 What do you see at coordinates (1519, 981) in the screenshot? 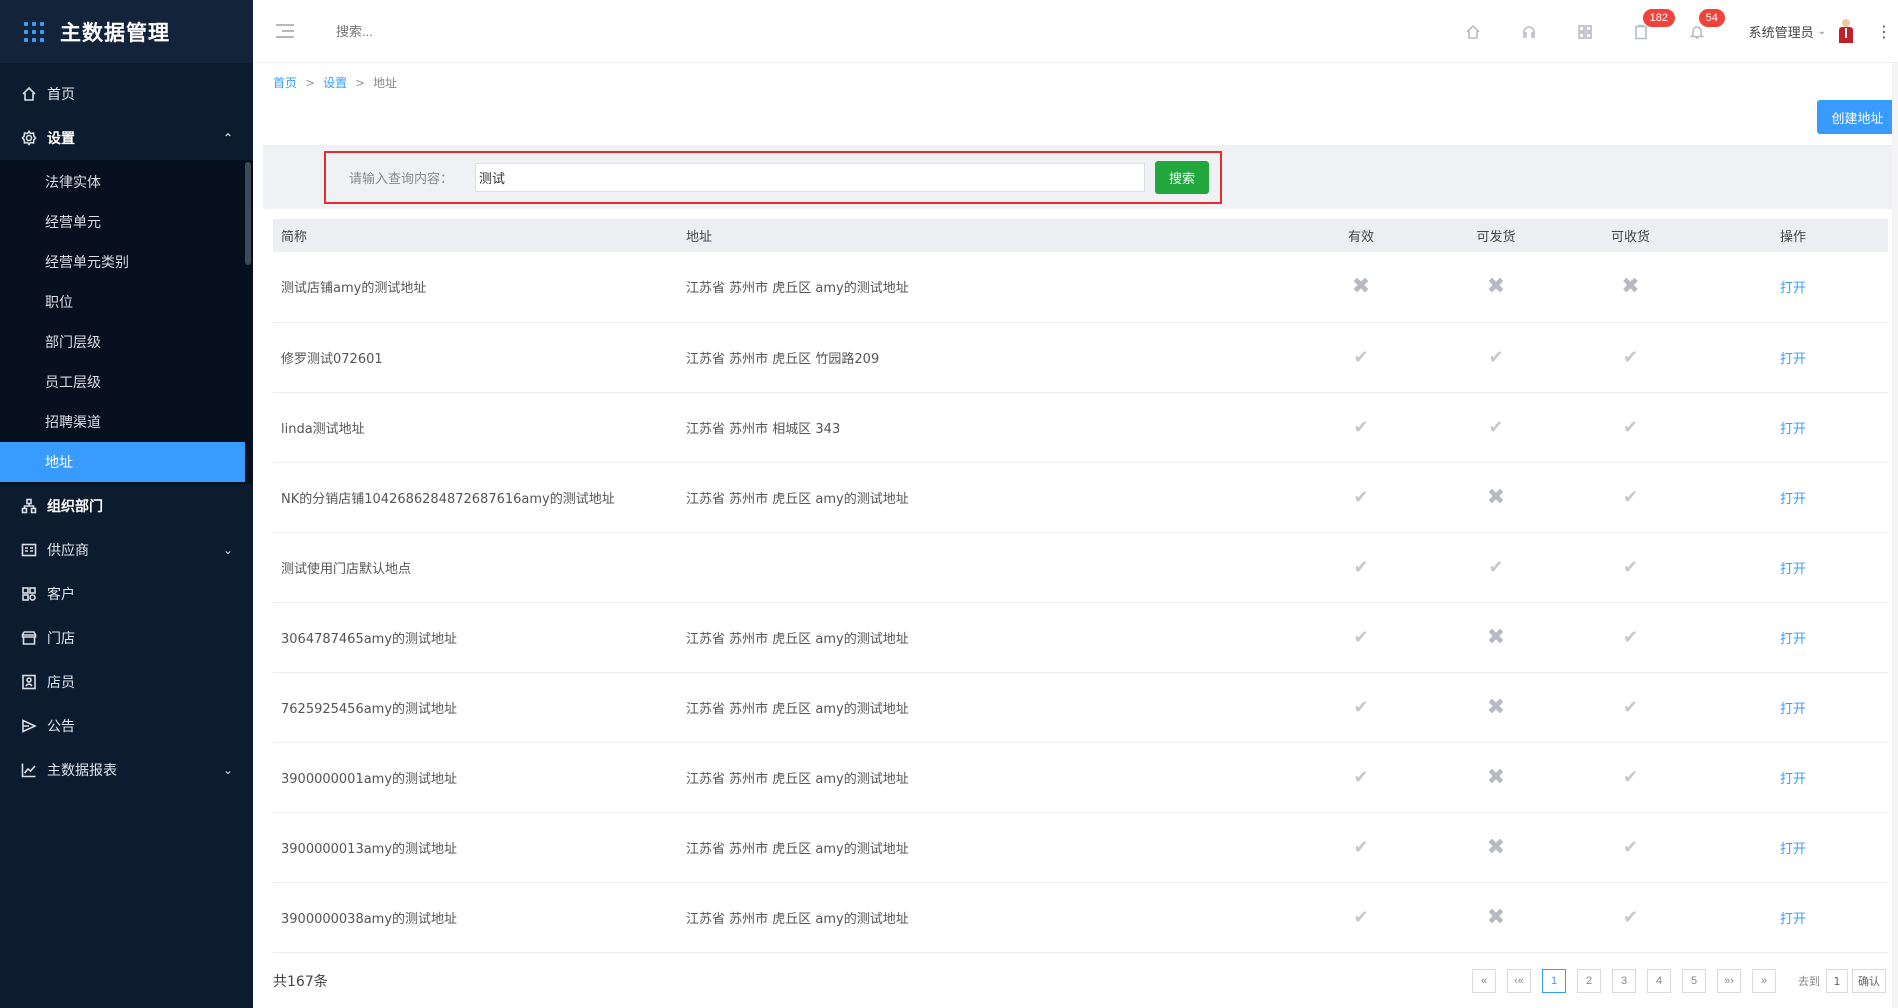
I see `prev-page-button: ‹«` at bounding box center [1519, 981].